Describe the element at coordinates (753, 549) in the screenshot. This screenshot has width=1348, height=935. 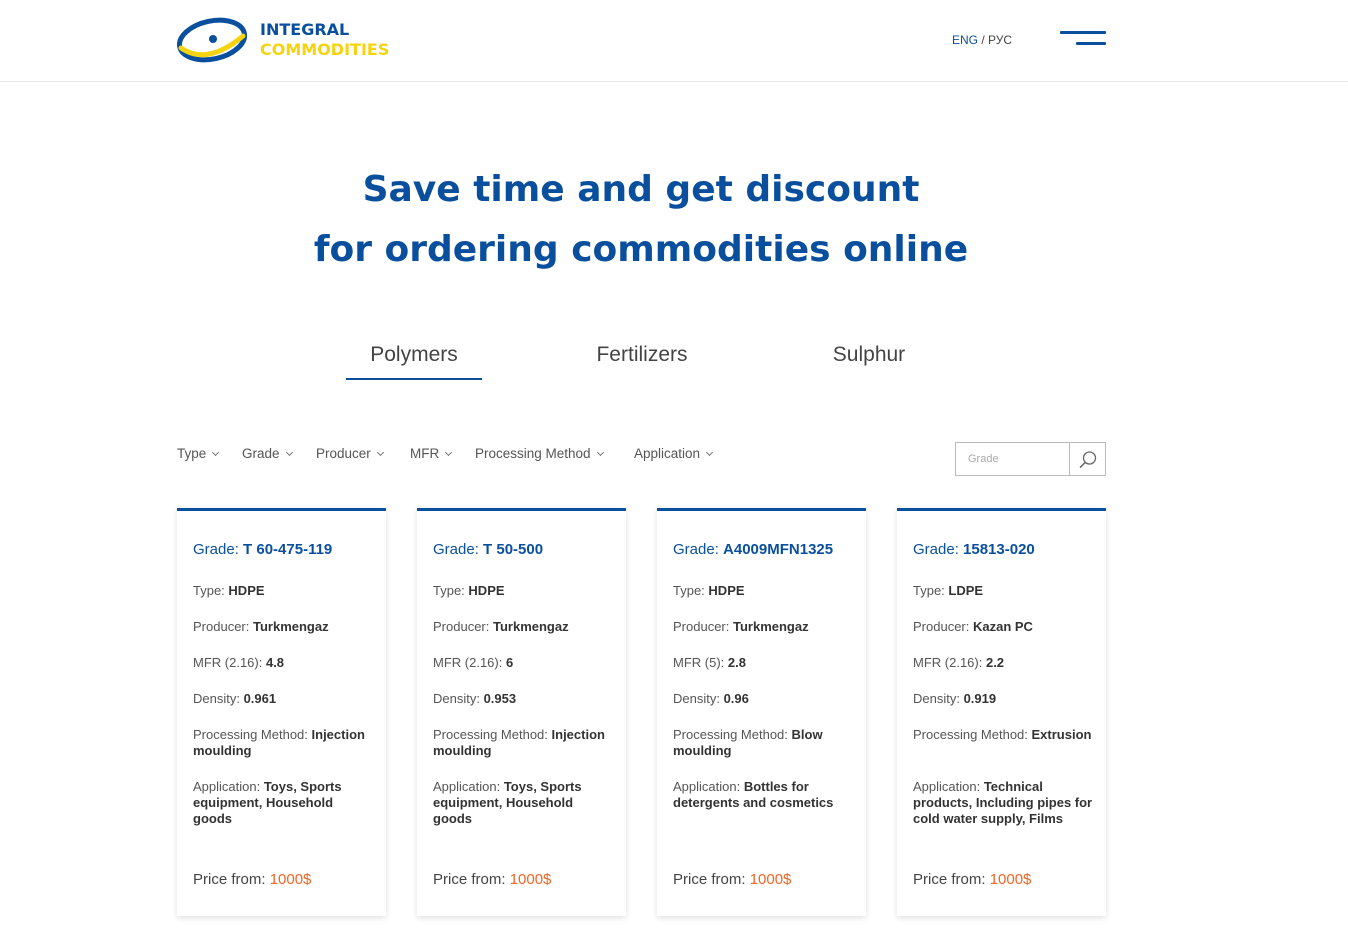
I see `card-grade: Grade: A4009MFN1325` at that location.